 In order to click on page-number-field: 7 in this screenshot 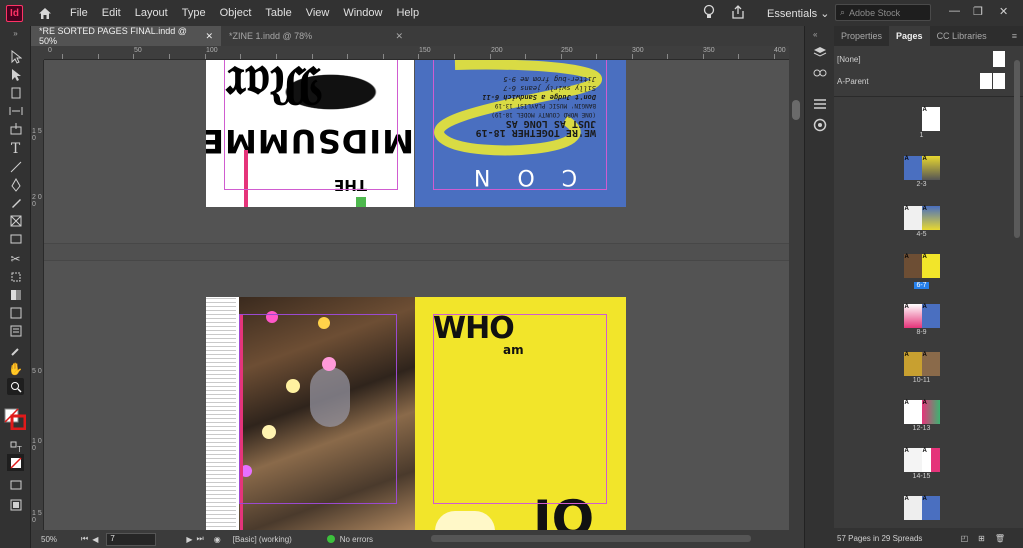, I will do `click(131, 539)`.